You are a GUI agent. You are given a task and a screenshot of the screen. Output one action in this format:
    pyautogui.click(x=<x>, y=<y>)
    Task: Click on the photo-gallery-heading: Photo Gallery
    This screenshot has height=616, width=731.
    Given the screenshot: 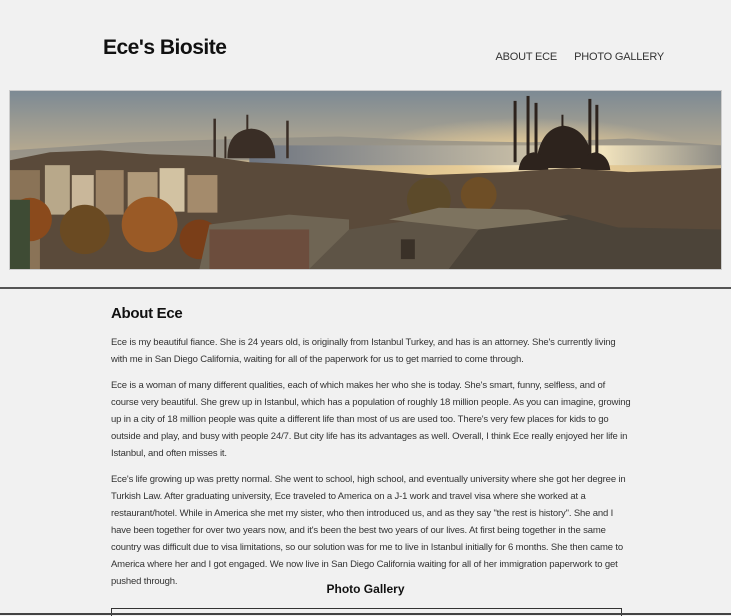 What is the action you would take?
    pyautogui.click(x=365, y=589)
    